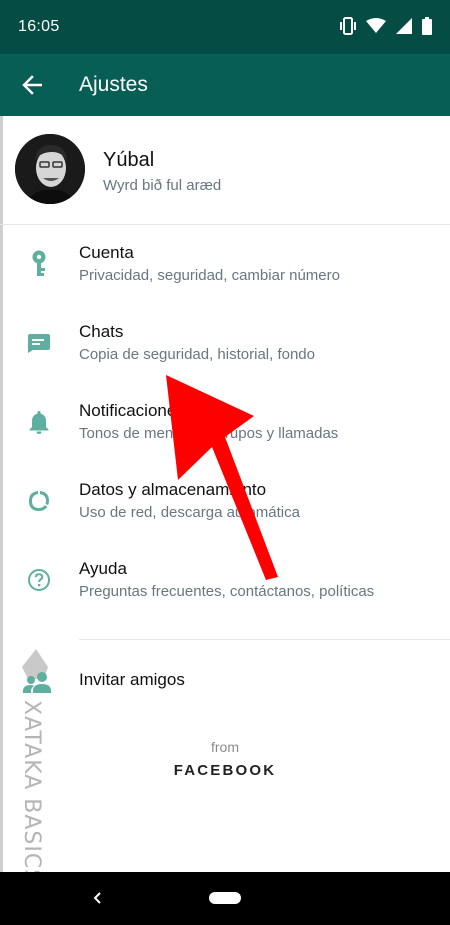  I want to click on watermark-text: XATAKA BASICS, so click(31, 792).